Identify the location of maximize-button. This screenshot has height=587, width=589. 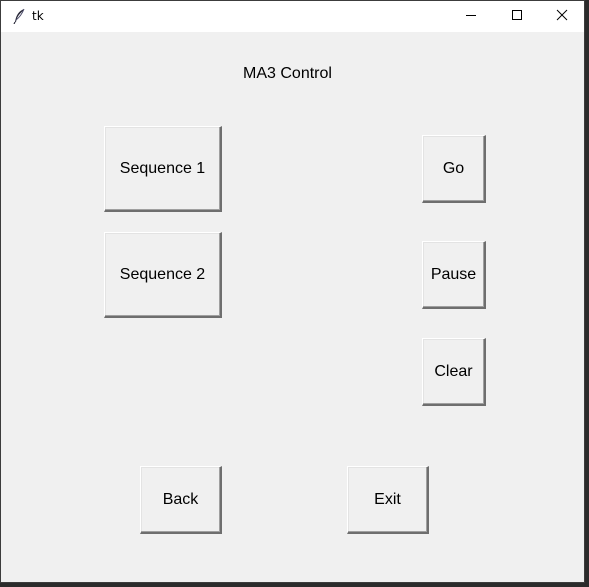
(517, 16).